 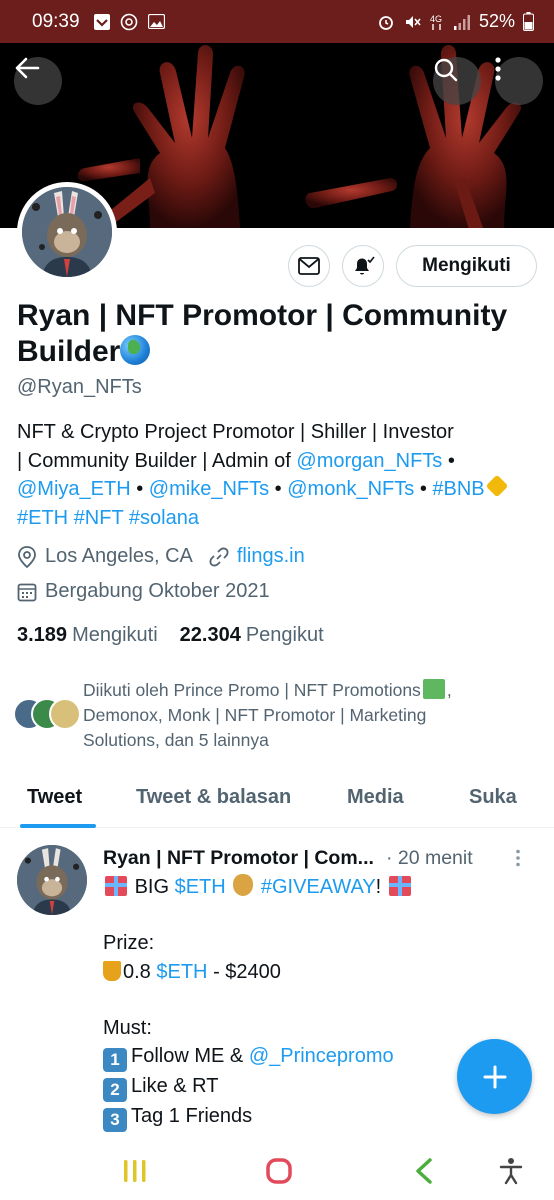 I want to click on joined-text: Bergabung Oktober 2021, so click(x=157, y=591).